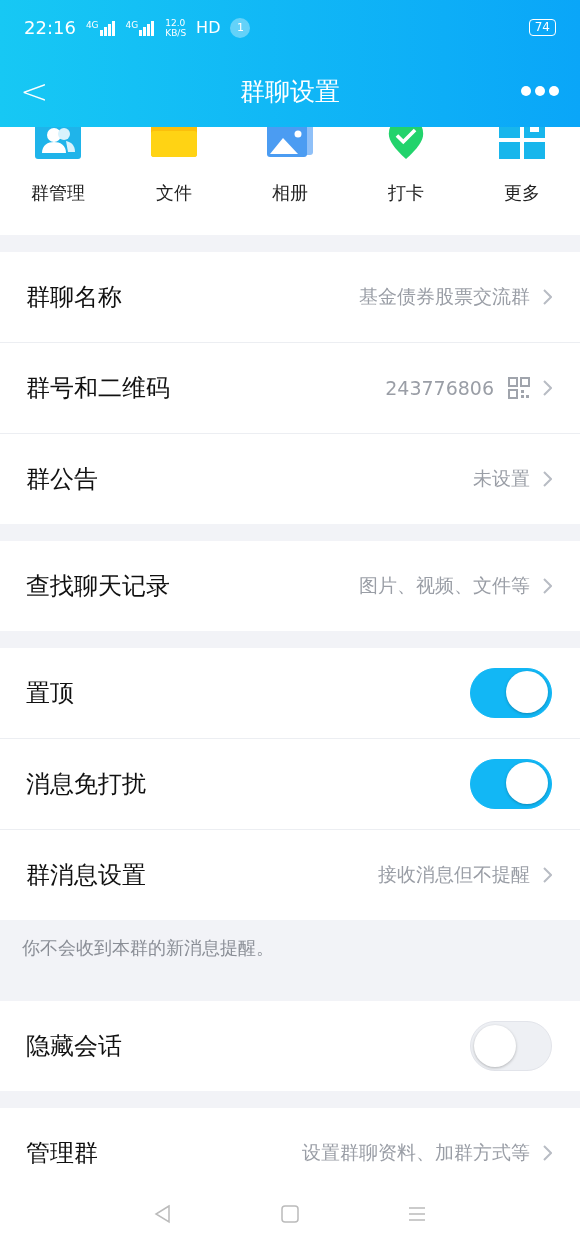 This screenshot has height=1257, width=580. I want to click on setting-label: 群公告, so click(62, 479).